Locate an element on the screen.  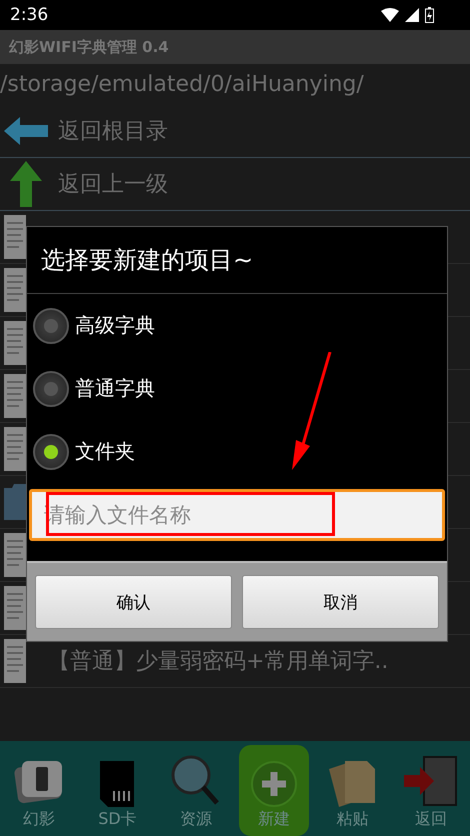
toolbar-button: 粘贴 is located at coordinates (352, 790).